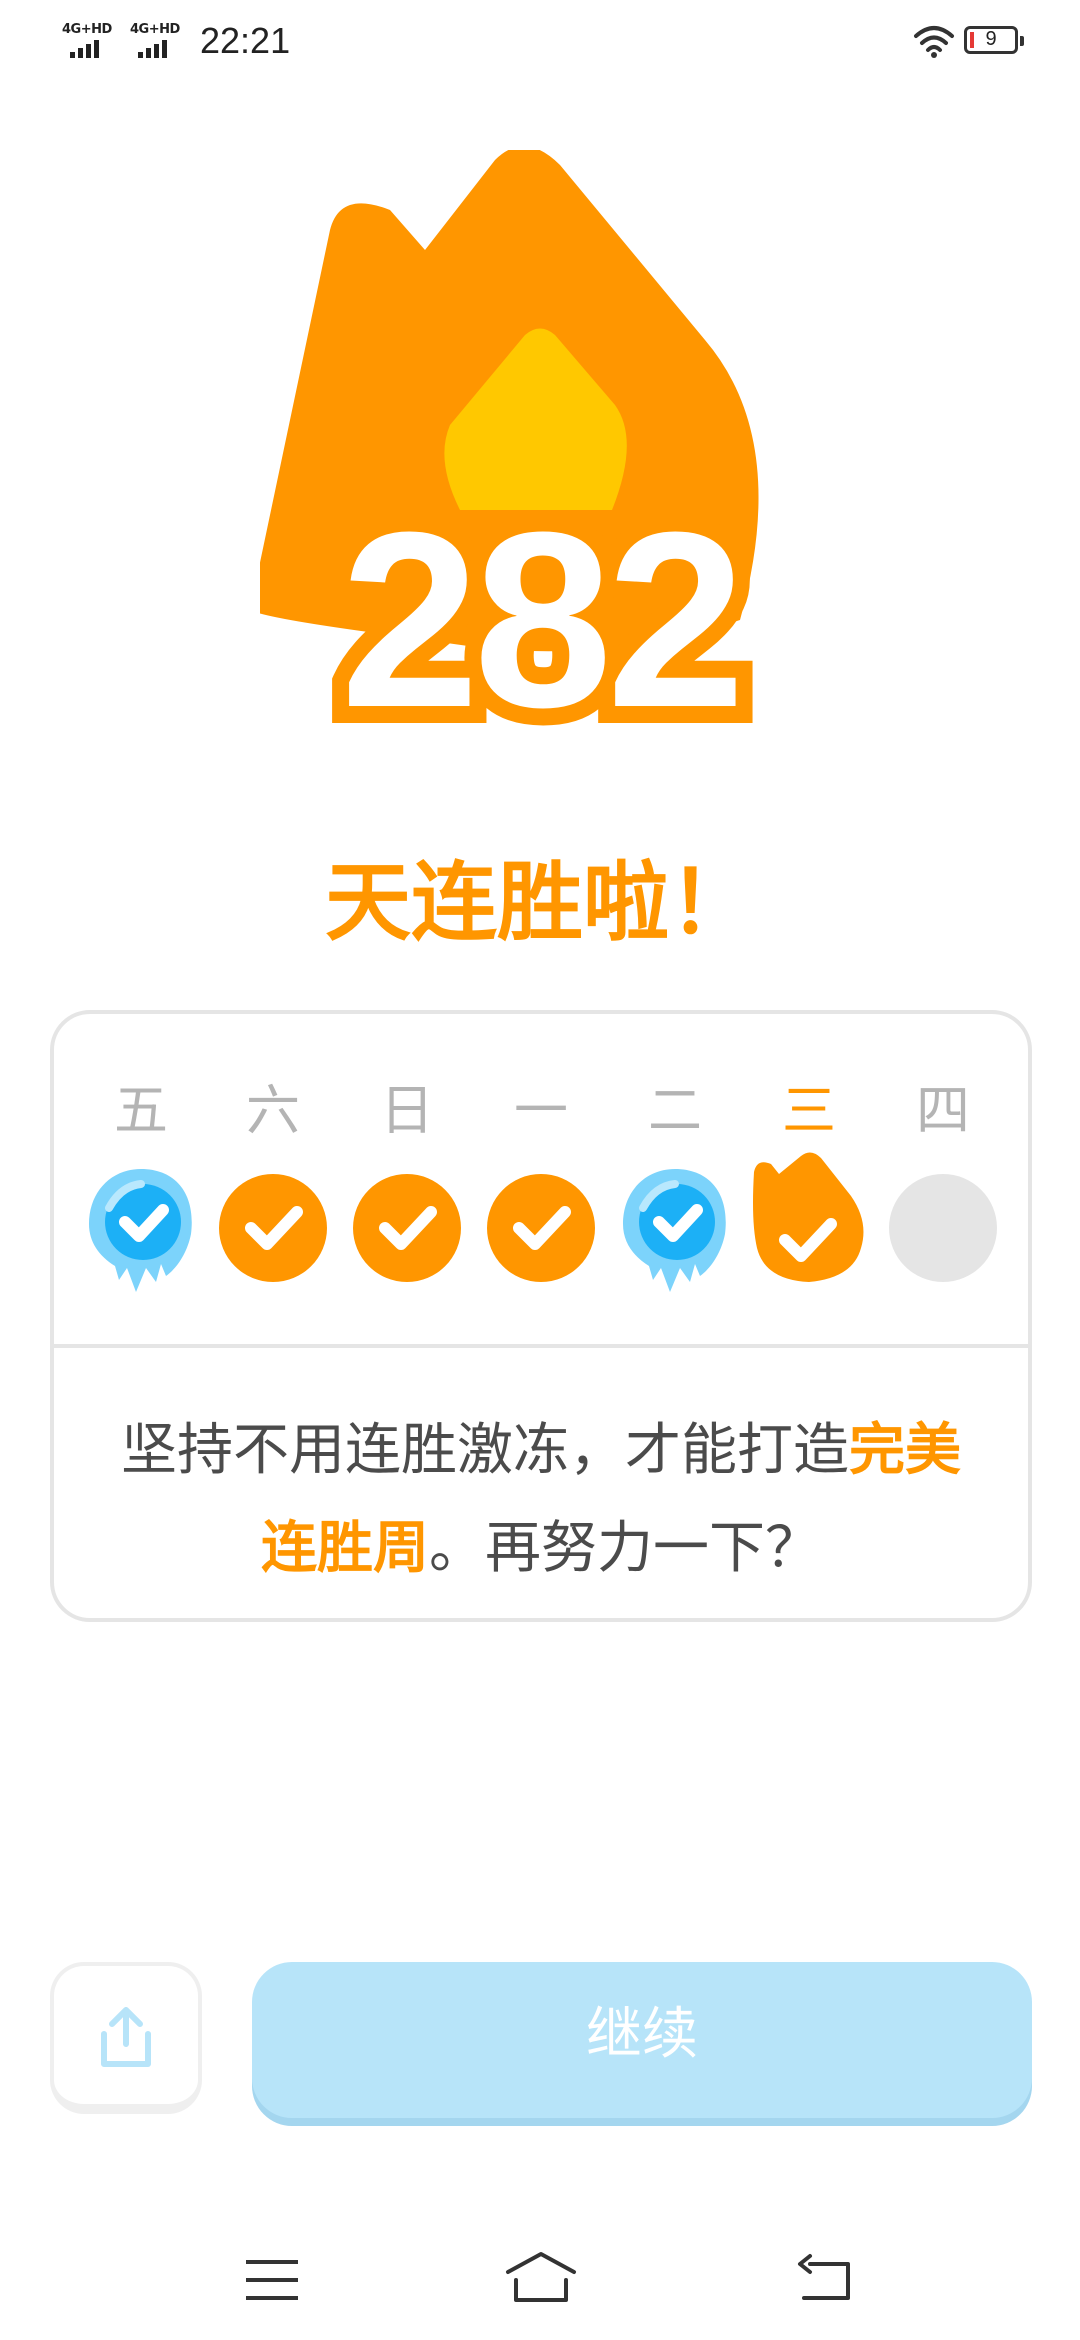 The image size is (1080, 2340). I want to click on day-wed-today: 三, so click(809, 1179).